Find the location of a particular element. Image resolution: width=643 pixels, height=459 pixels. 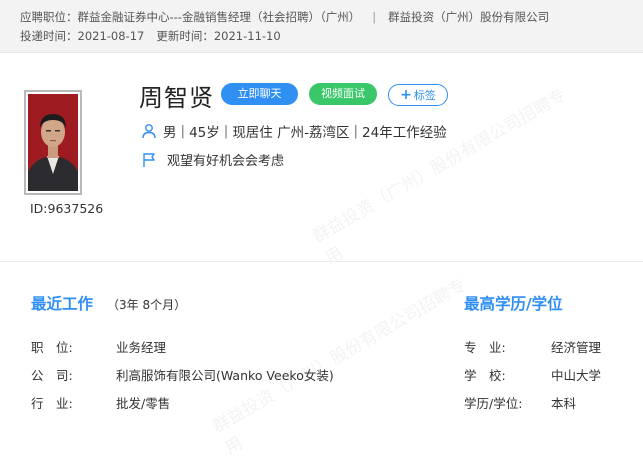

degree-label: 学历/学位: is located at coordinates (493, 403).